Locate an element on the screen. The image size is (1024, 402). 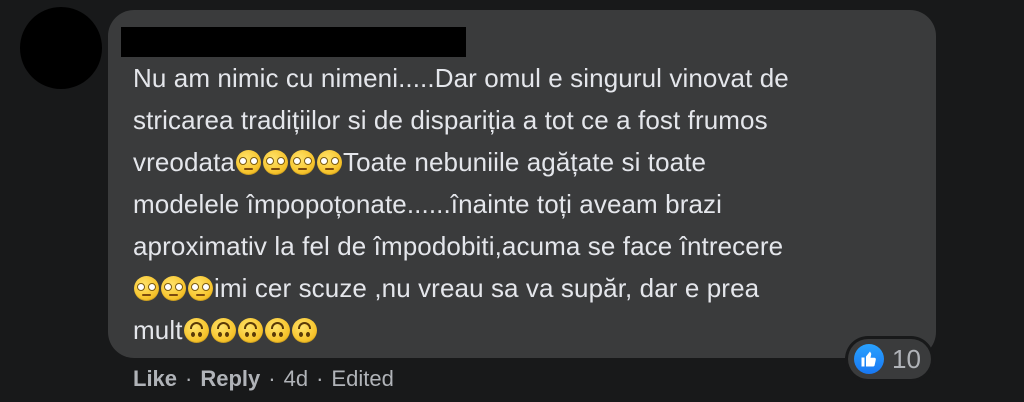
reaction-count: 10 is located at coordinates (906, 358).